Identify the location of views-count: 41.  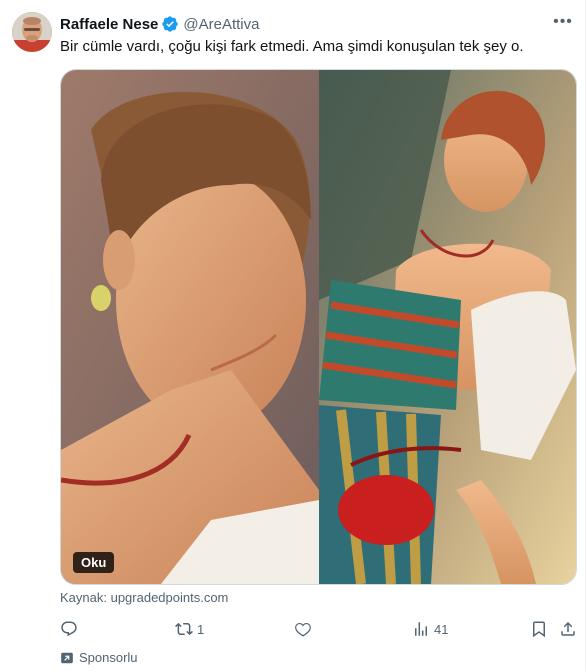
(441, 629).